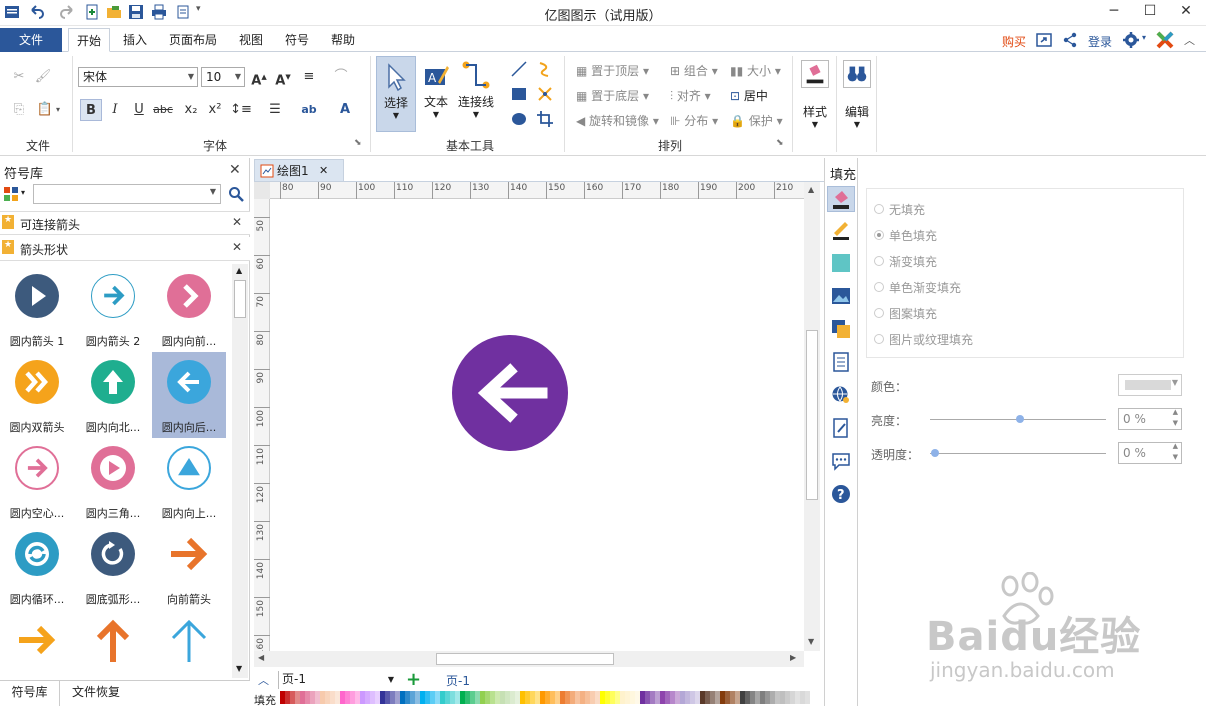 This screenshot has height=708, width=1206. What do you see at coordinates (45, 110) in the screenshot?
I see `paste-icon: 📋` at bounding box center [45, 110].